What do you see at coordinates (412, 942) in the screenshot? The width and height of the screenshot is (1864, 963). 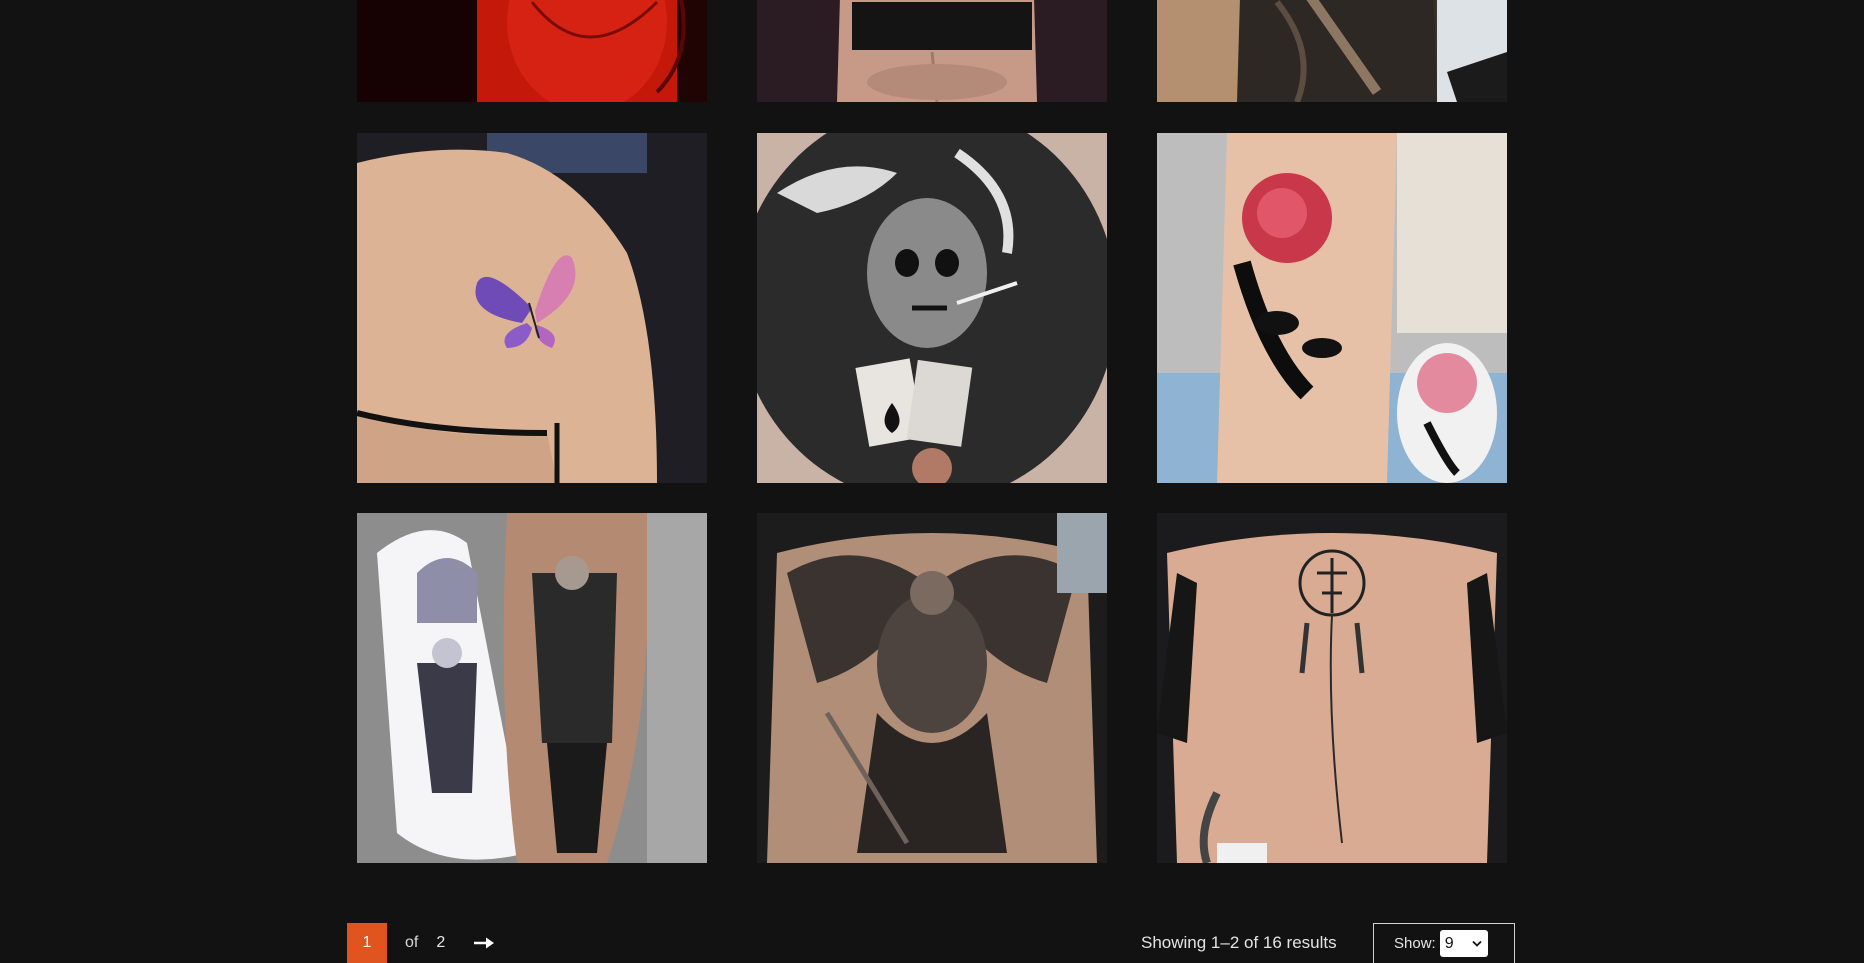 I see `page-of-label: of` at bounding box center [412, 942].